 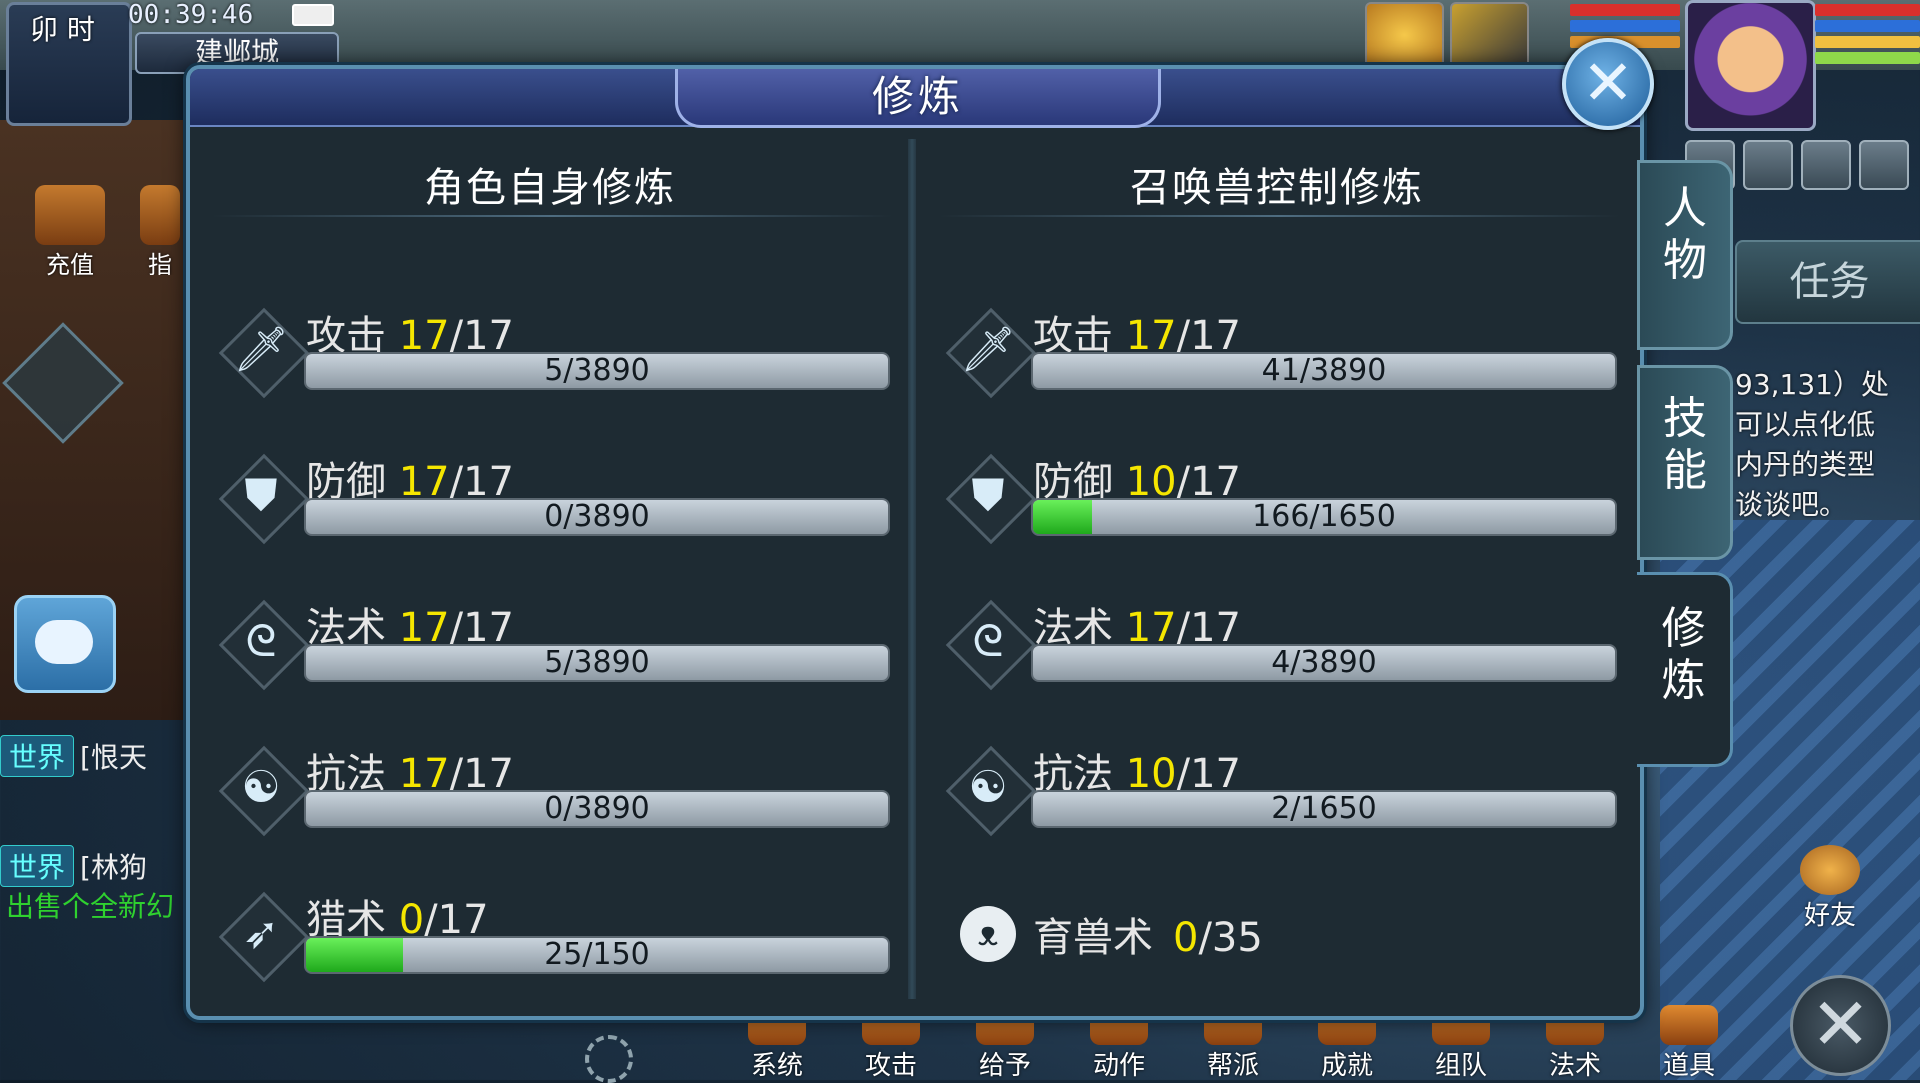 I want to click on progress-bar: 4/3890, so click(x=1324, y=663).